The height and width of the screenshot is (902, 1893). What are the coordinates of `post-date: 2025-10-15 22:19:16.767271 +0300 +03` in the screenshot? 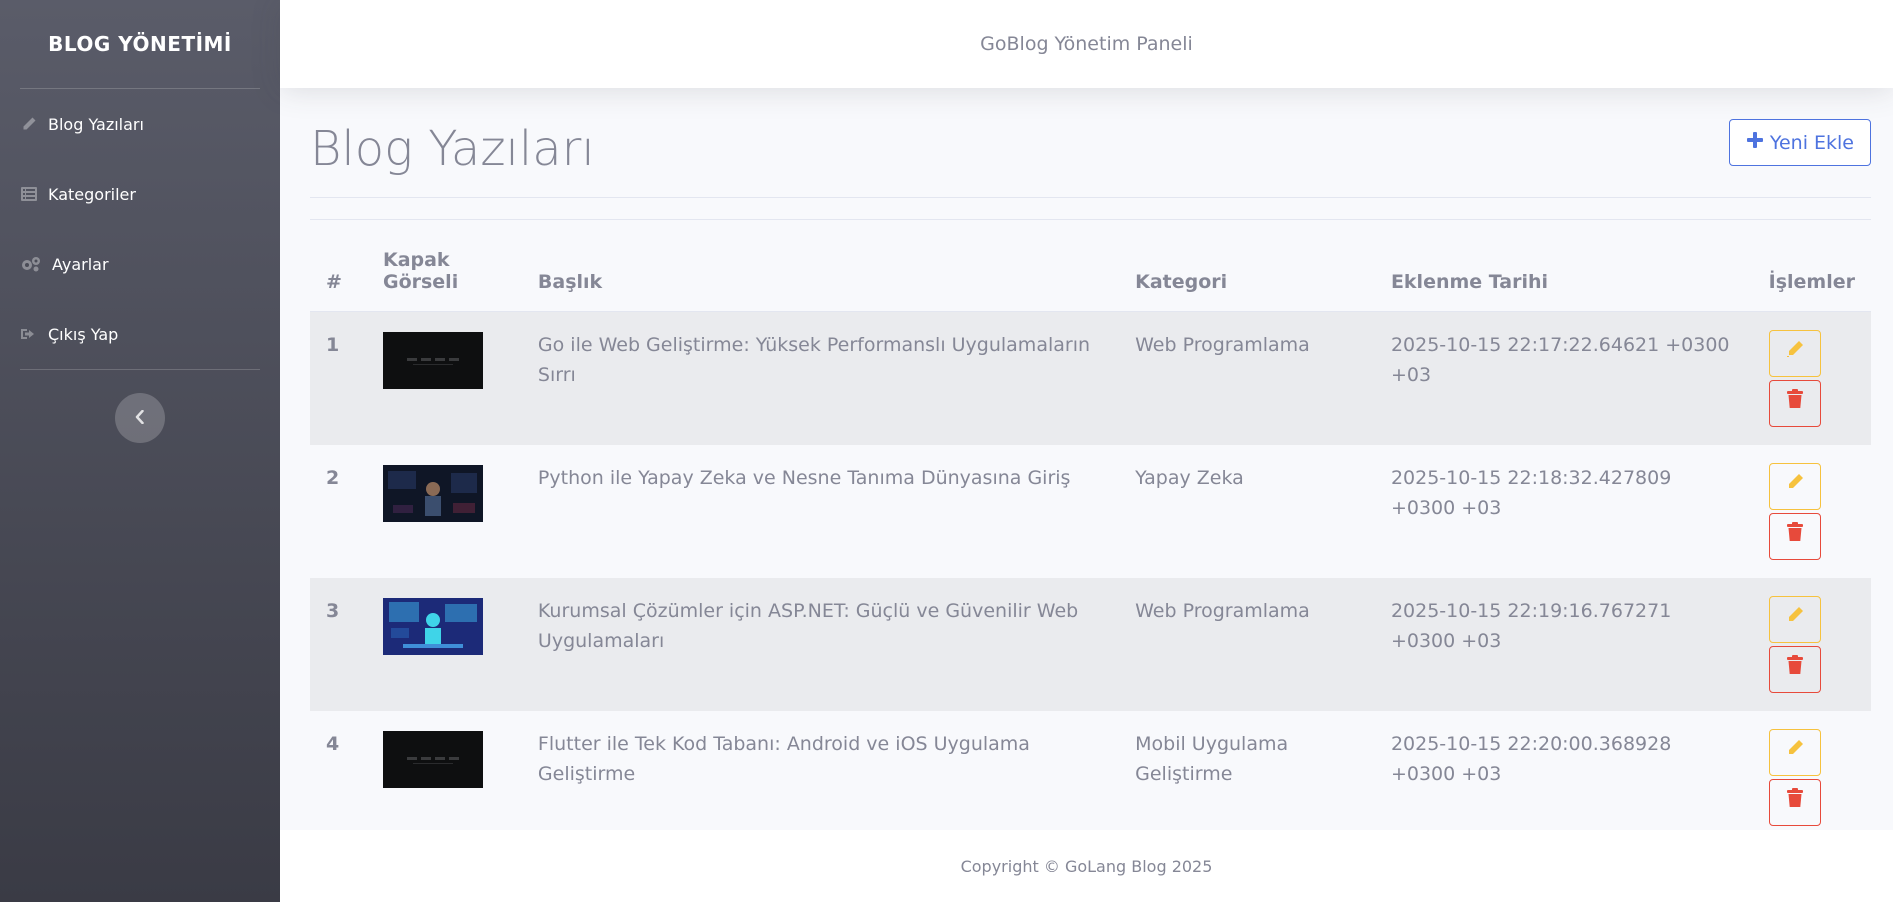 It's located at (1531, 625).